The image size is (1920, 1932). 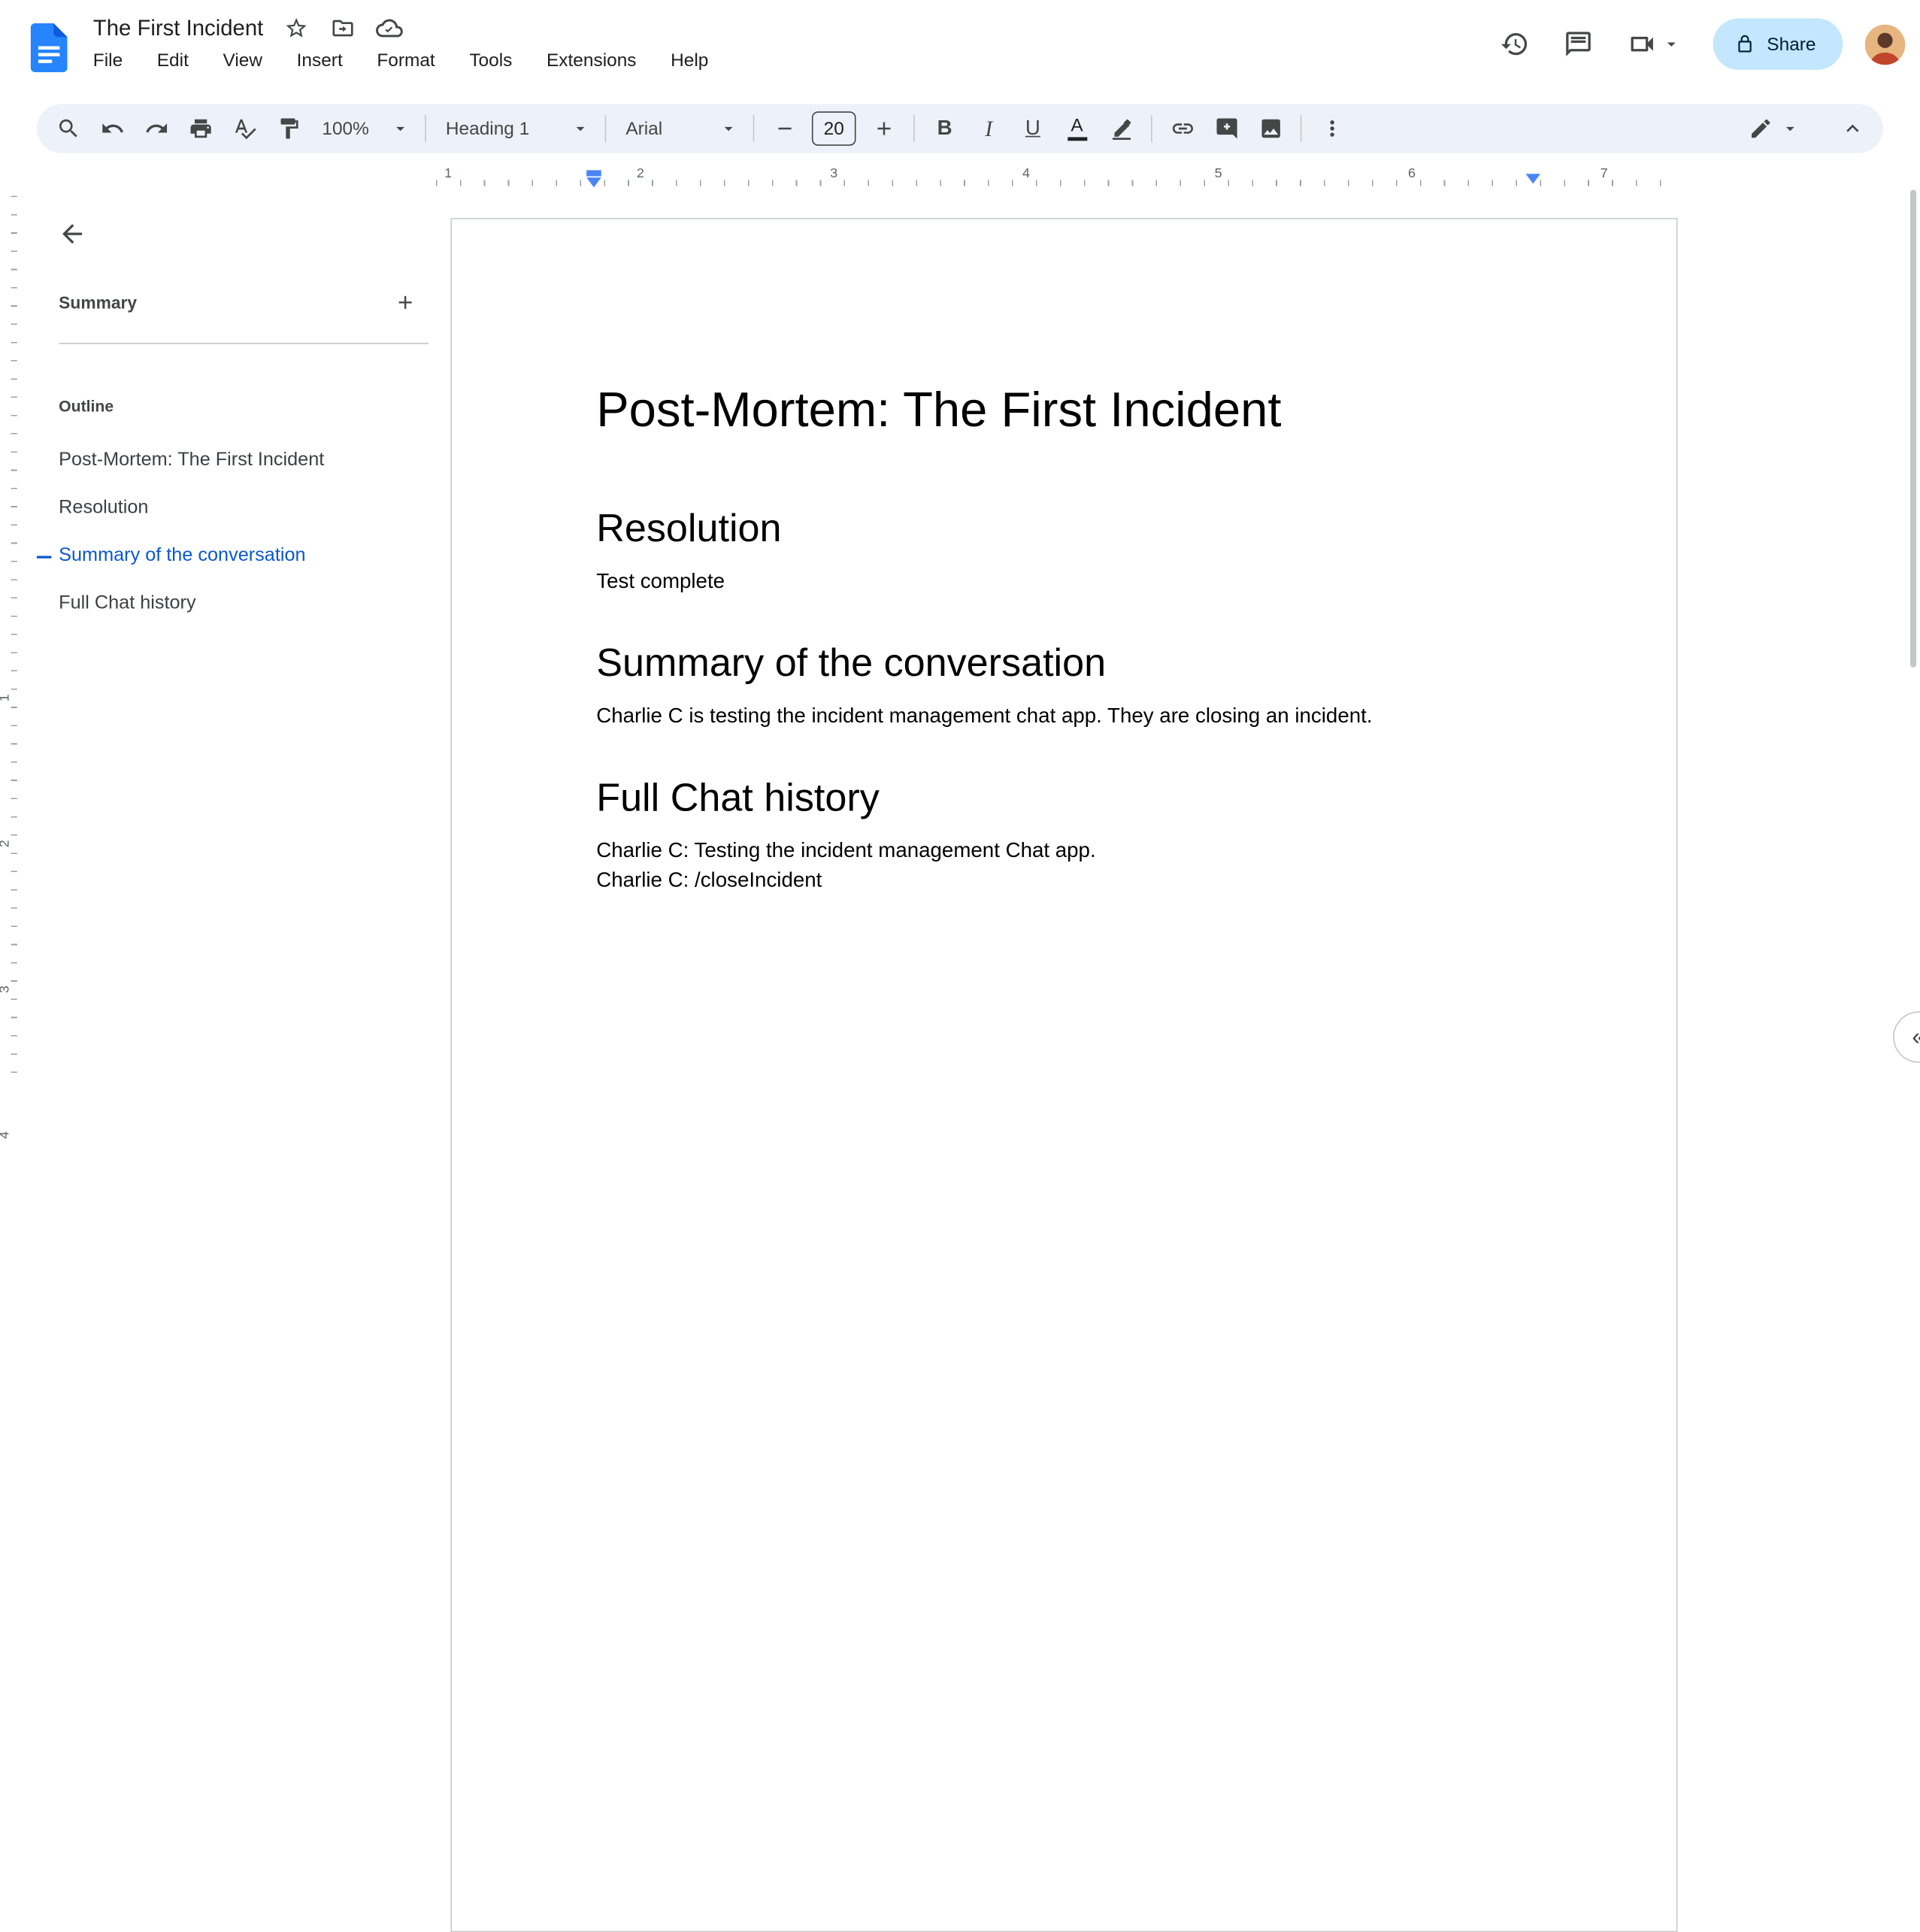 I want to click on comments-icon, so click(x=1579, y=44).